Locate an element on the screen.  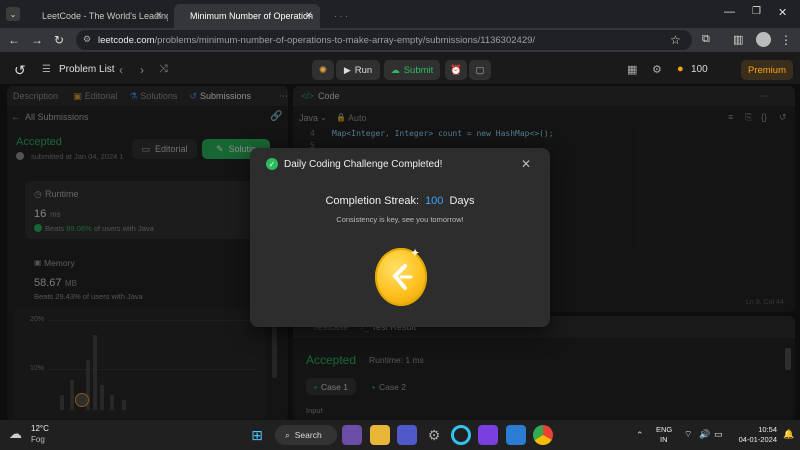
modal-subtitle: Consistency is key, see you tomorrow! is located at coordinates (400, 219).